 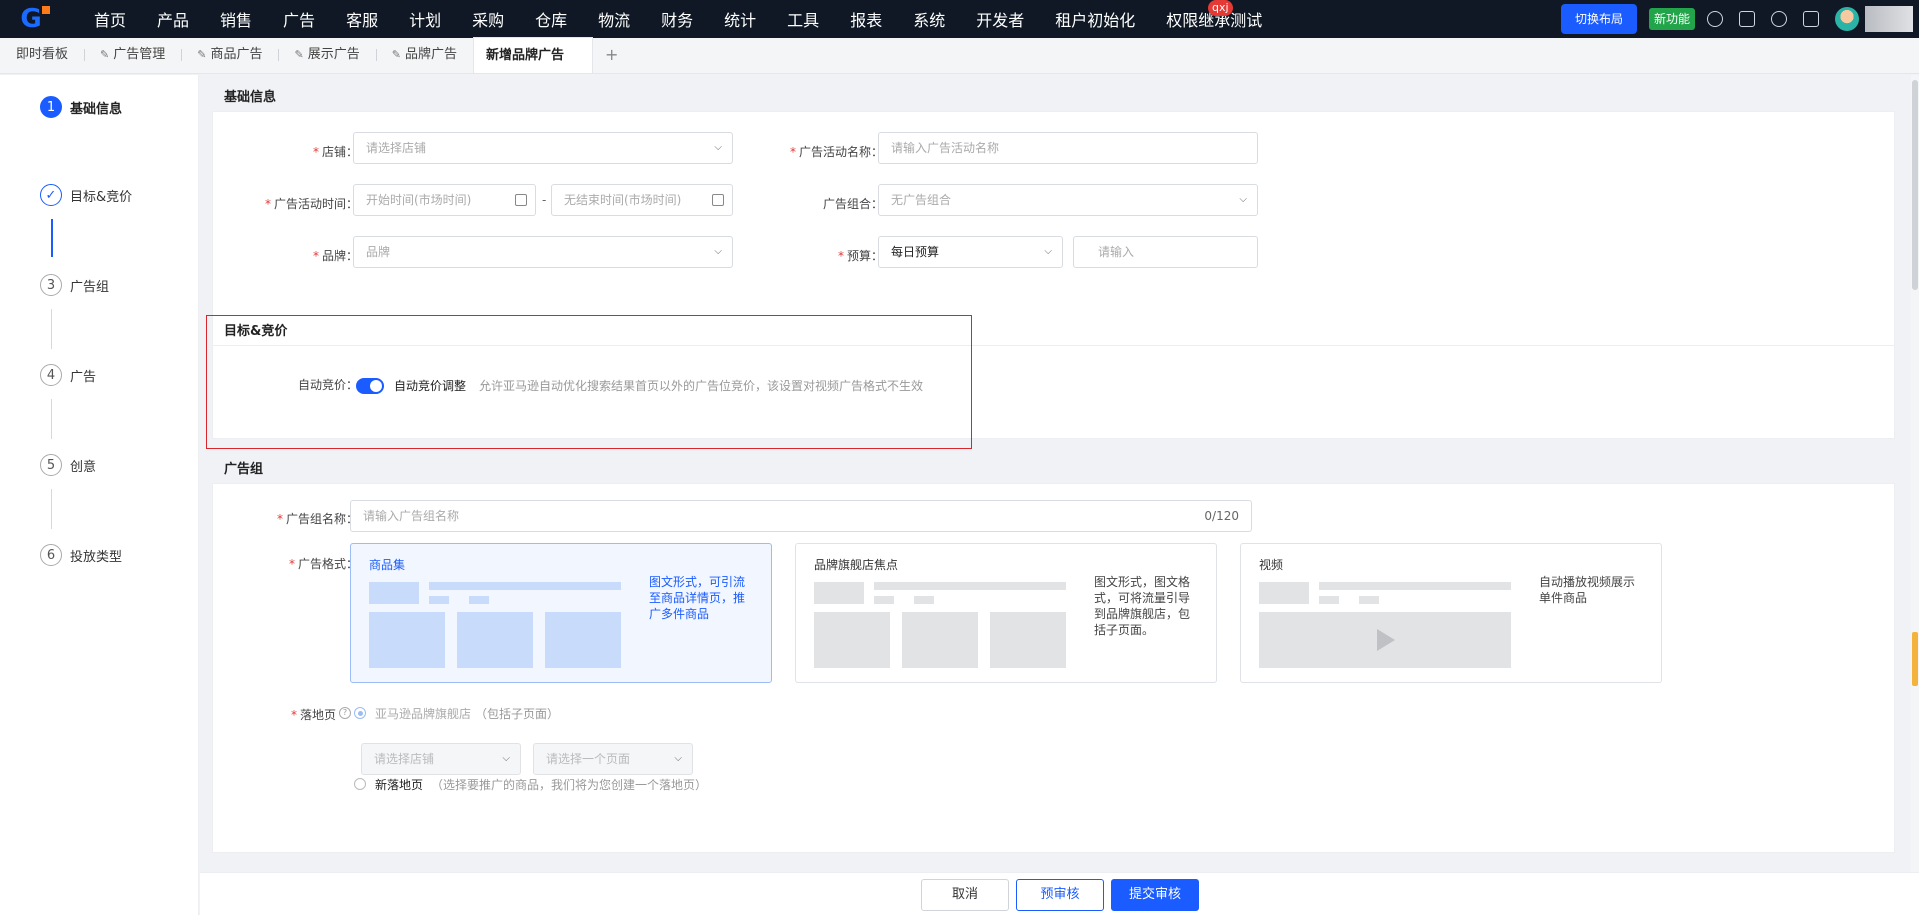 What do you see at coordinates (1068, 200) in the screenshot?
I see `portfolio-select: 无广告组合 ⌵` at bounding box center [1068, 200].